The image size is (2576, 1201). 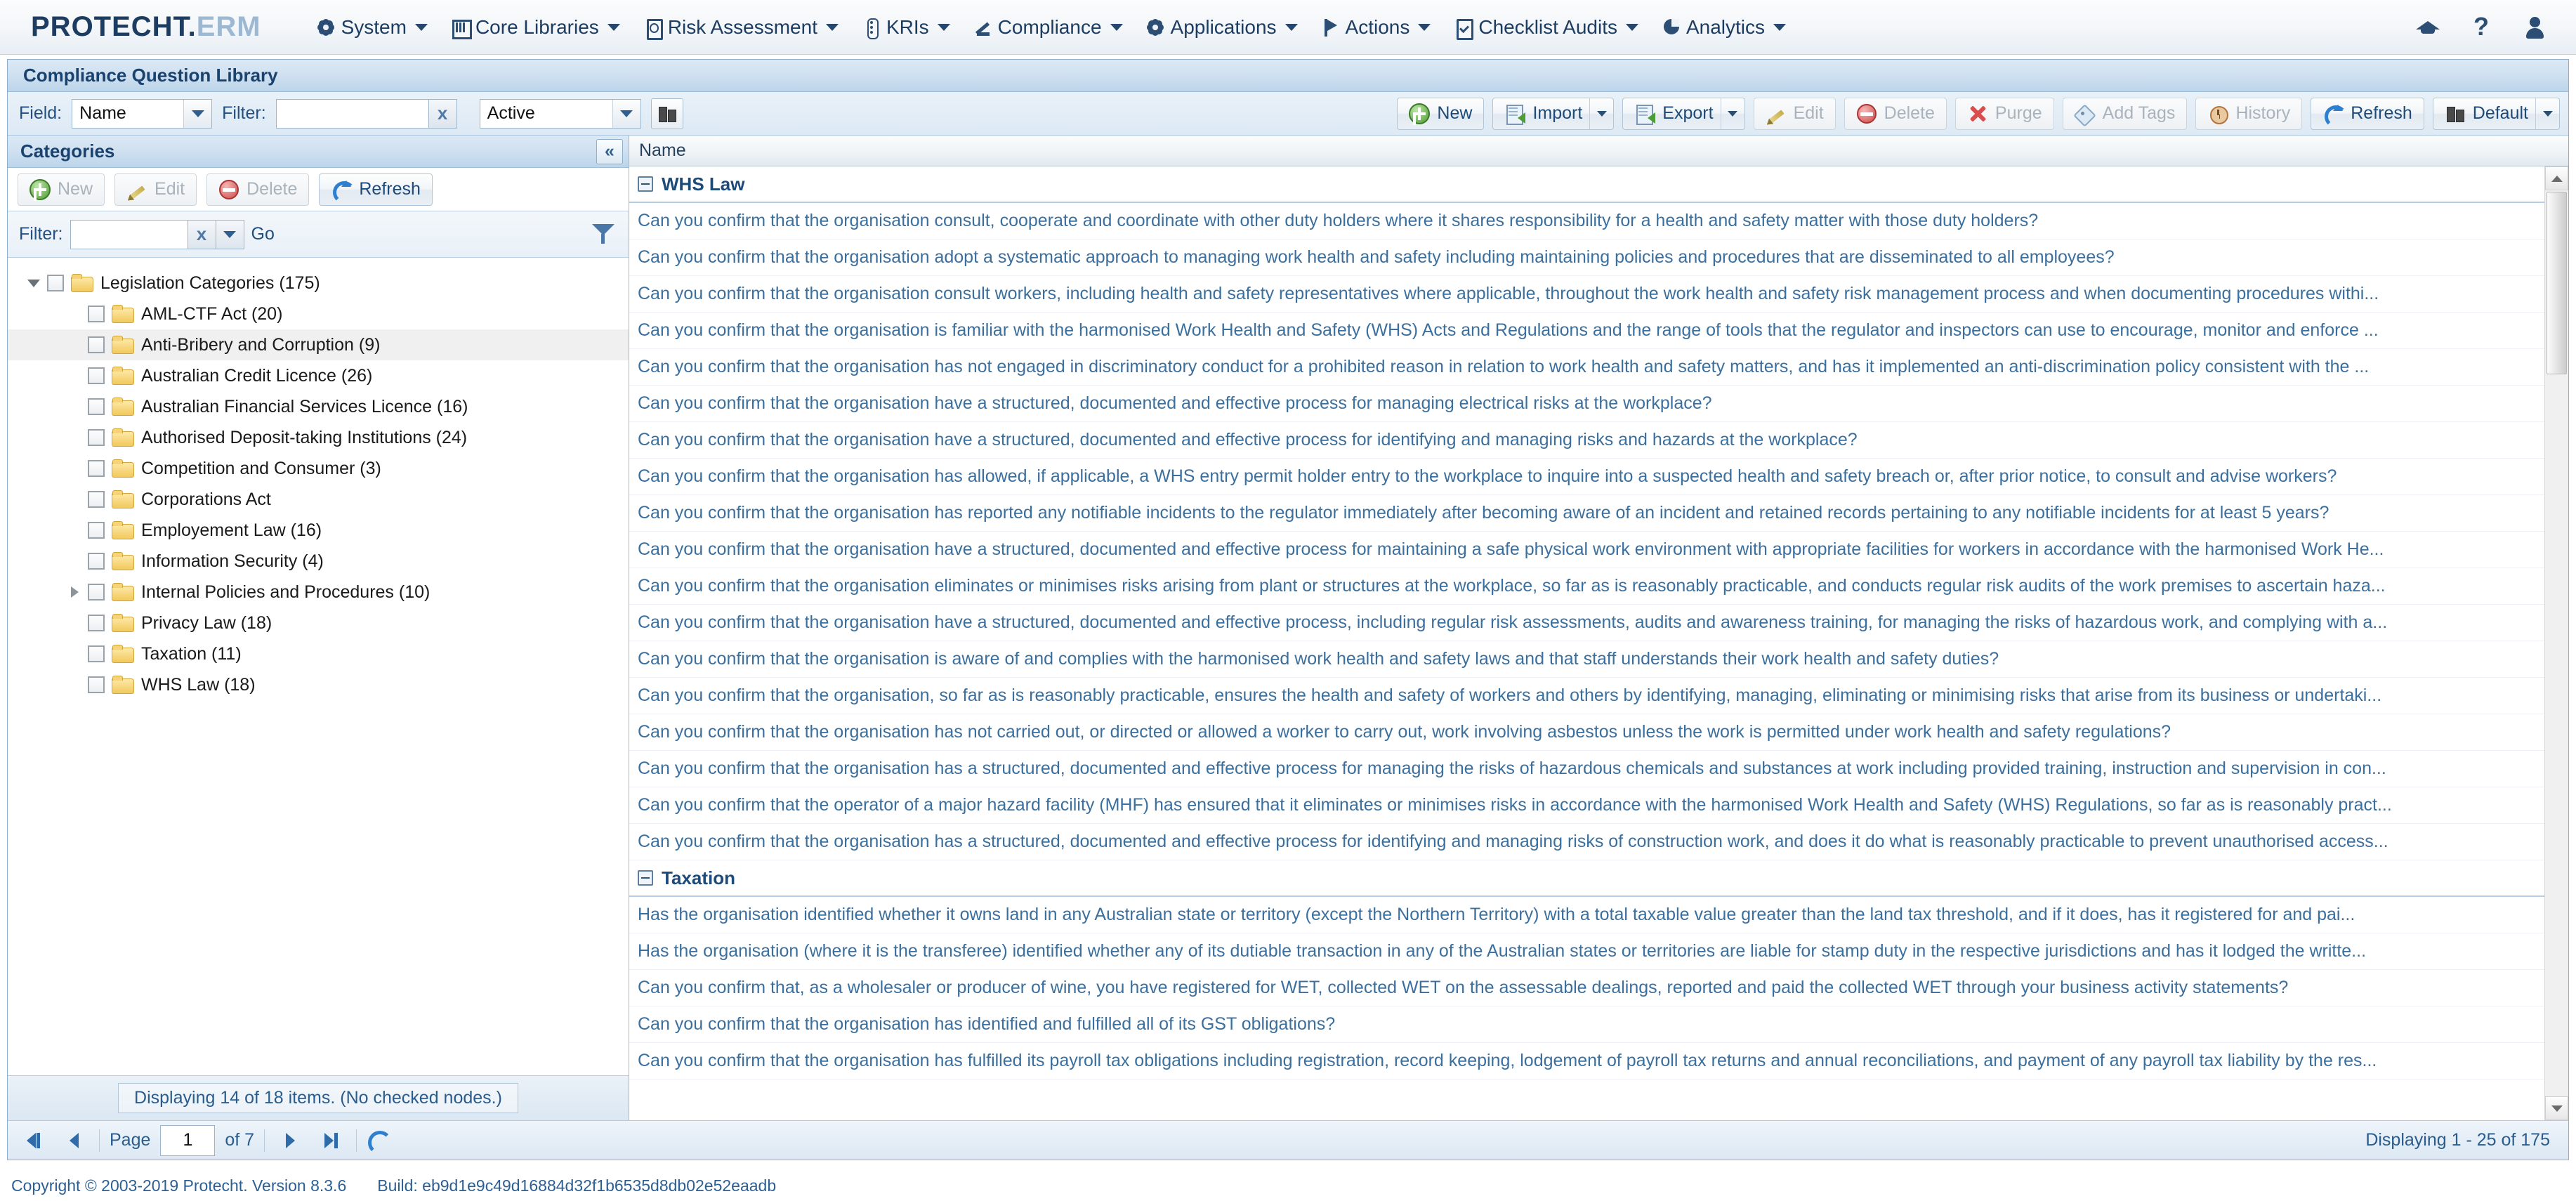 What do you see at coordinates (74, 592) in the screenshot?
I see `expand-collapse-right-icon` at bounding box center [74, 592].